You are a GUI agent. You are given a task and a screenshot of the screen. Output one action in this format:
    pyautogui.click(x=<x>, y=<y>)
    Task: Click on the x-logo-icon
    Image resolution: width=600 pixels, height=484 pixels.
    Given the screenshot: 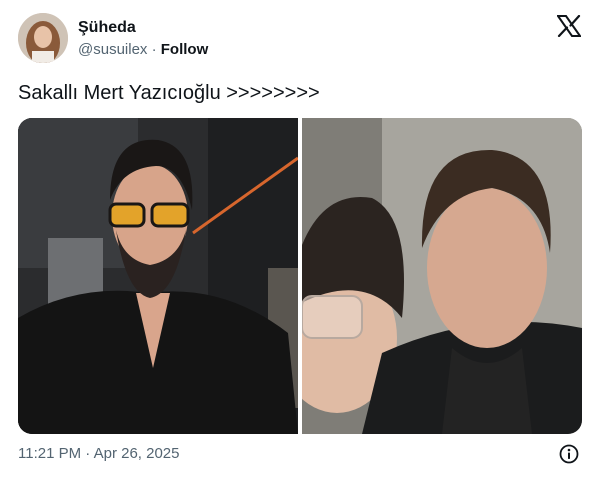 What is the action you would take?
    pyautogui.click(x=569, y=26)
    